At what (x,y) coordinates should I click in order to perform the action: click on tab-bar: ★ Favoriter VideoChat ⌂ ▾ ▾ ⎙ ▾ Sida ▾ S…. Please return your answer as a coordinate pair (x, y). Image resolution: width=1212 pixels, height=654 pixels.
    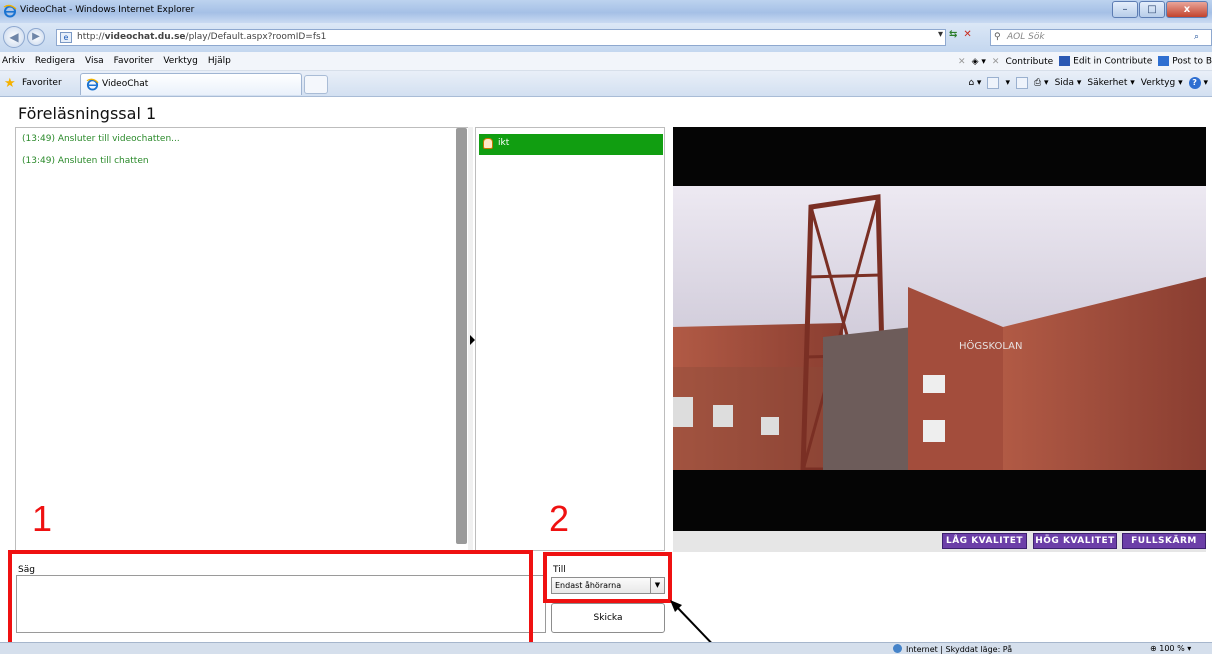
    Looking at the image, I should click on (606, 84).